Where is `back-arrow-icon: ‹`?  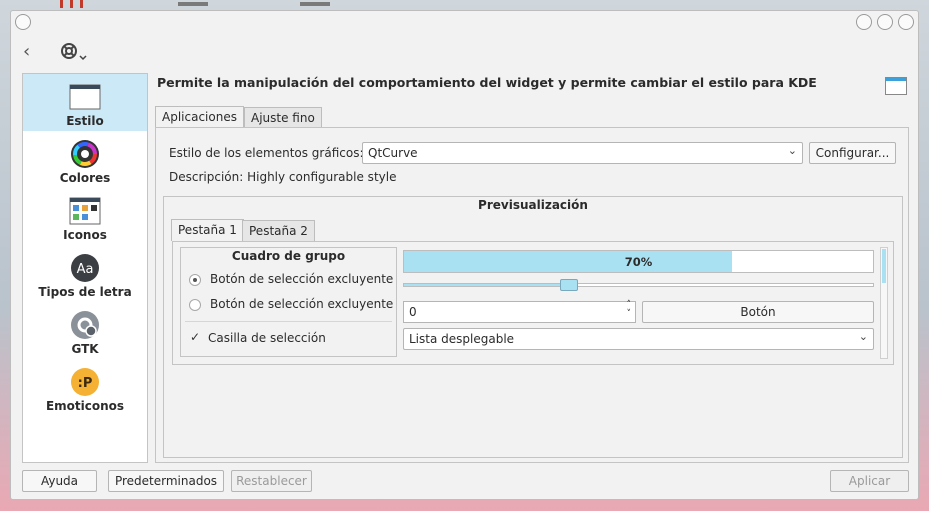
back-arrow-icon: ‹ is located at coordinates (32, 52).